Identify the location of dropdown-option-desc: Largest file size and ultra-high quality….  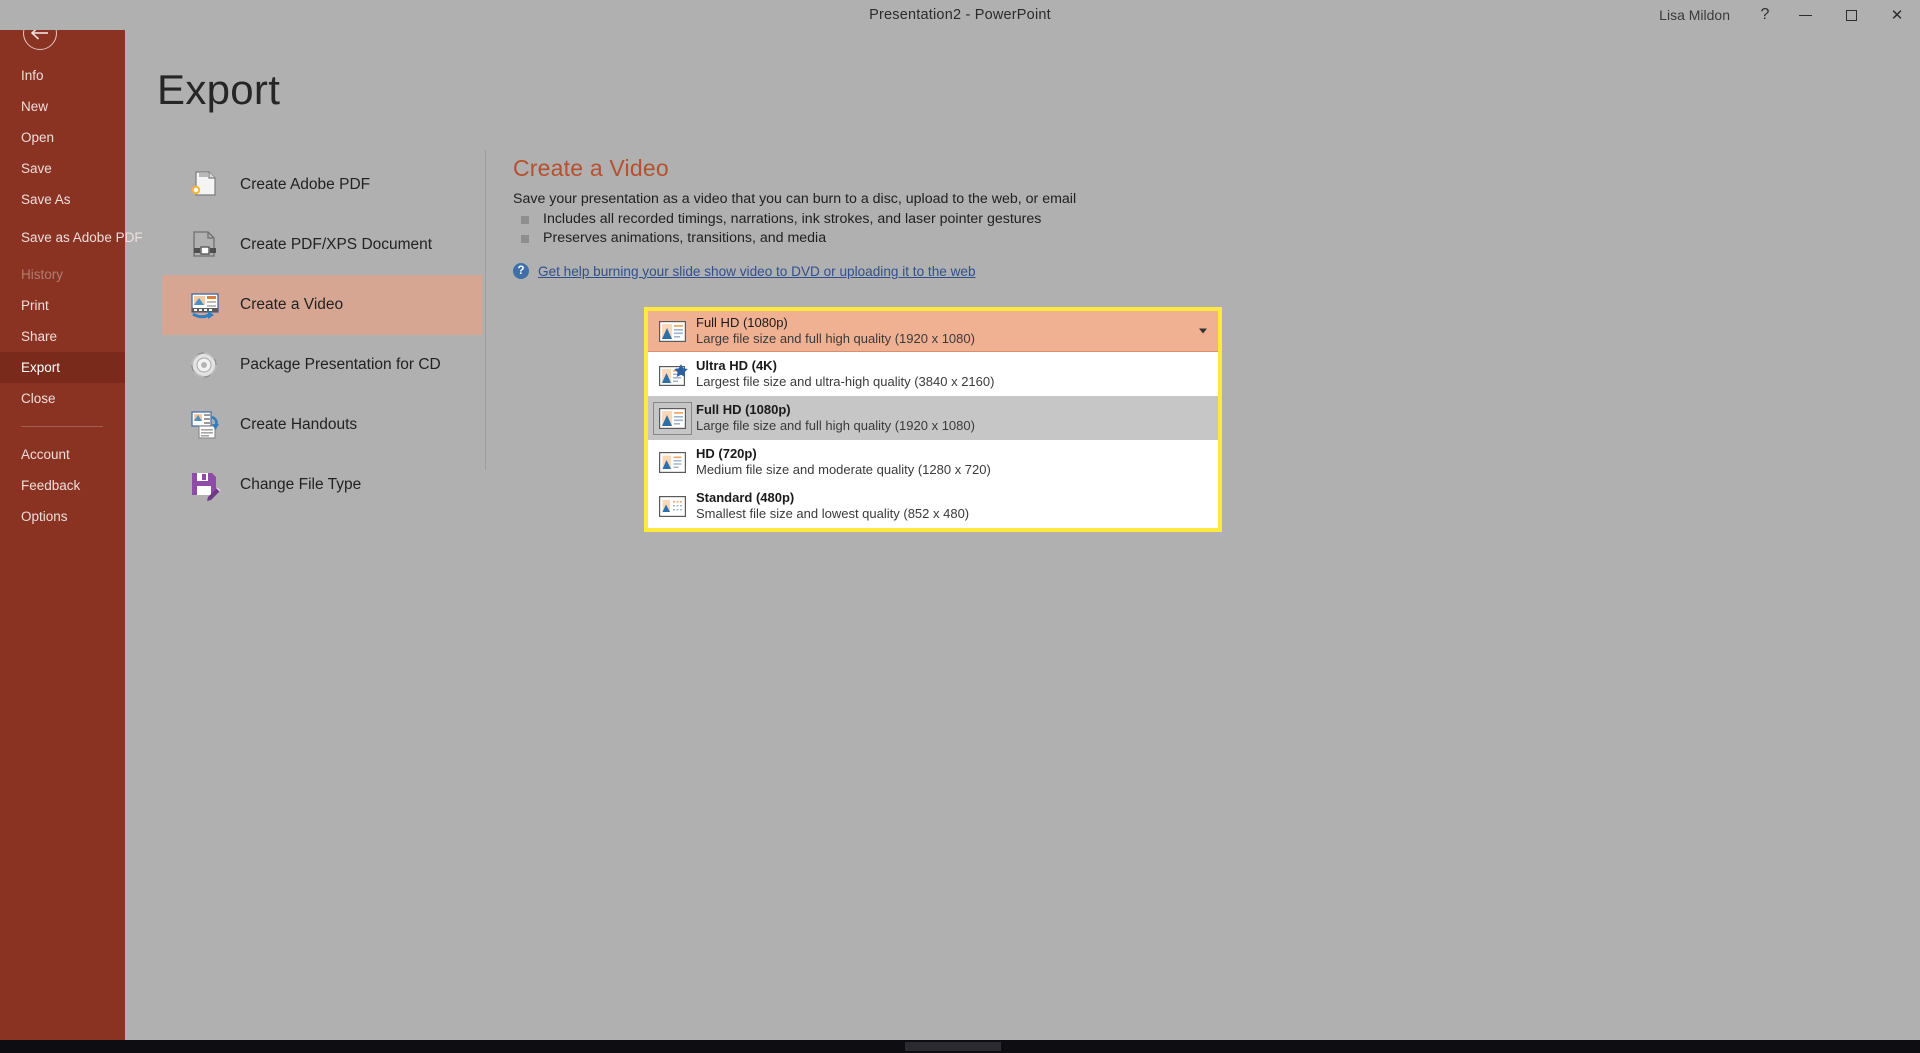
(845, 381).